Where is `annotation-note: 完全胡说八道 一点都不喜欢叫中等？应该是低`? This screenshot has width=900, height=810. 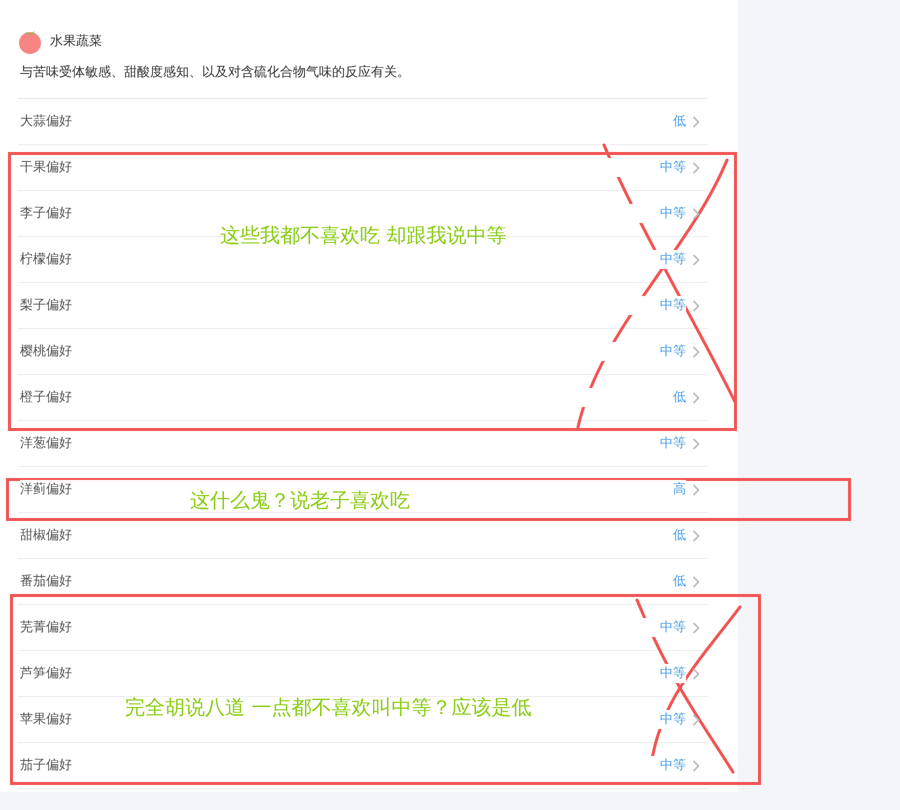 annotation-note: 完全胡说八道 一点都不喜欢叫中等？应该是低 is located at coordinates (328, 707).